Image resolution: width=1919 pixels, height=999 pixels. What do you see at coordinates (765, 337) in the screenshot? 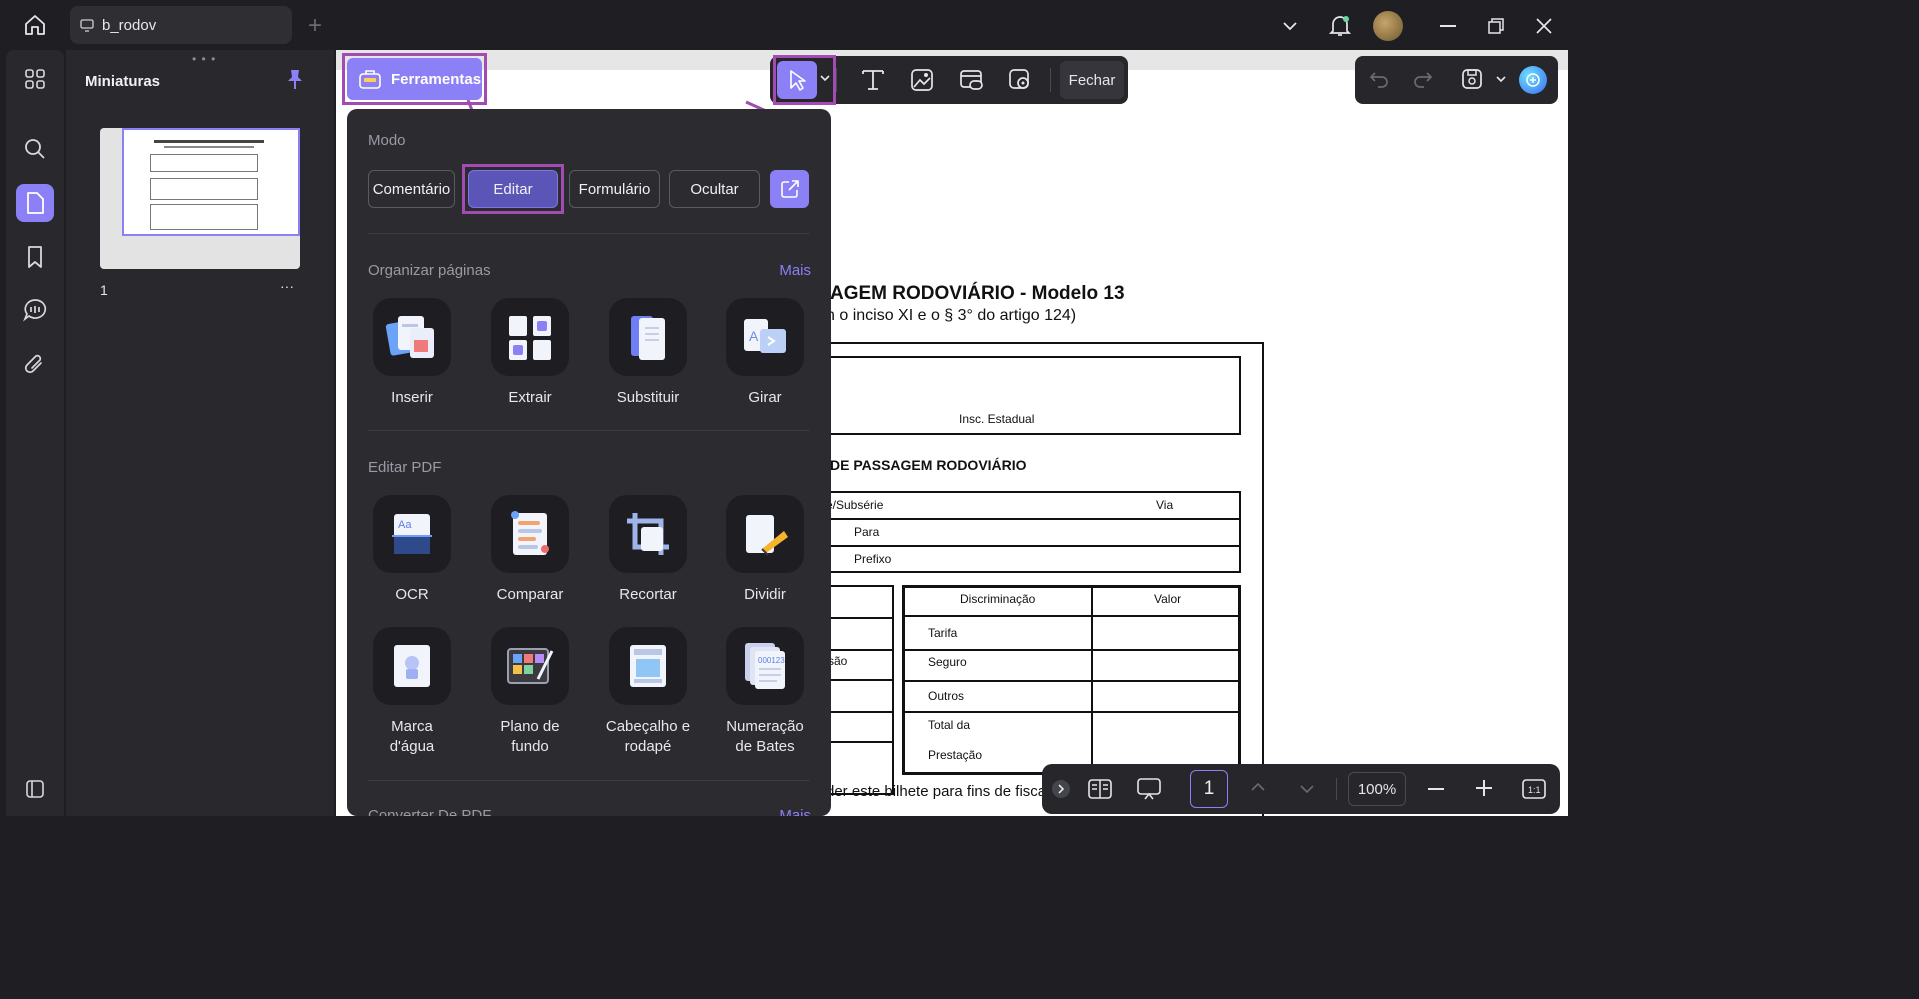
I see `rotate-pages-icon: A` at bounding box center [765, 337].